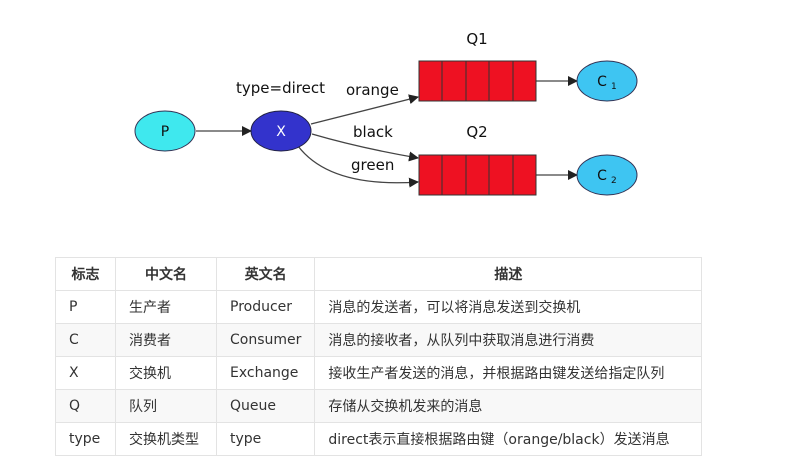  I want to click on table-row: X 交换机 Exchange 接收生产者发送的消息，并根据路由键发送给指定队列, so click(379, 373).